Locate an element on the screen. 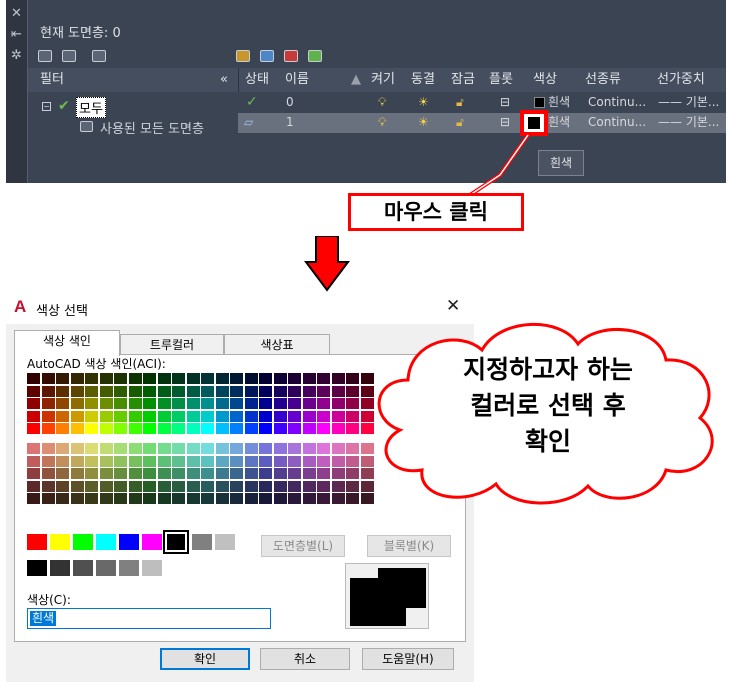 This screenshot has width=732, height=685. std-color-magenta is located at coordinates (152, 542).